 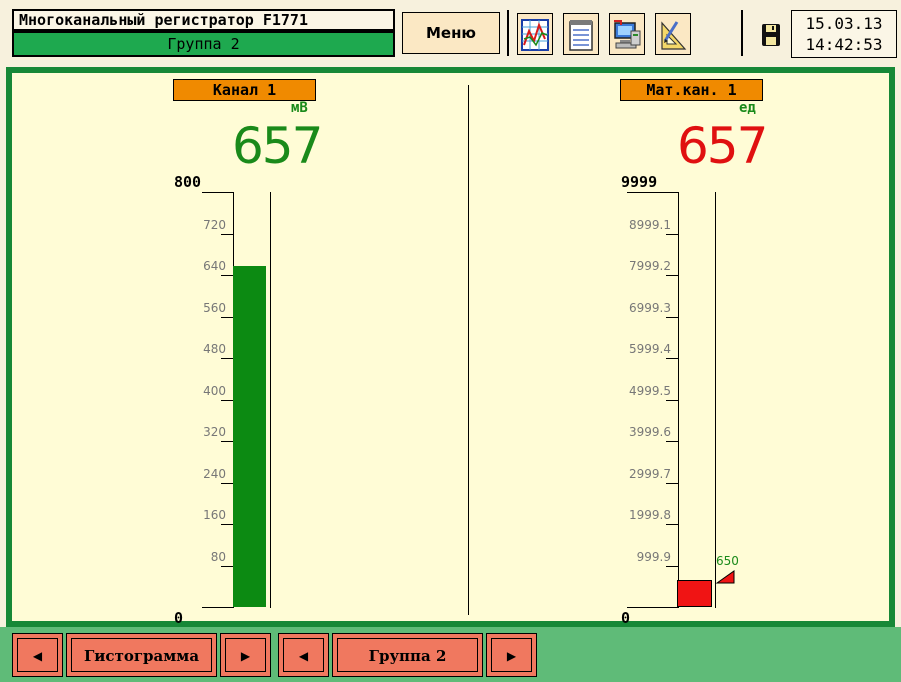 I want to click on channel-unit: ед, so click(x=747, y=108).